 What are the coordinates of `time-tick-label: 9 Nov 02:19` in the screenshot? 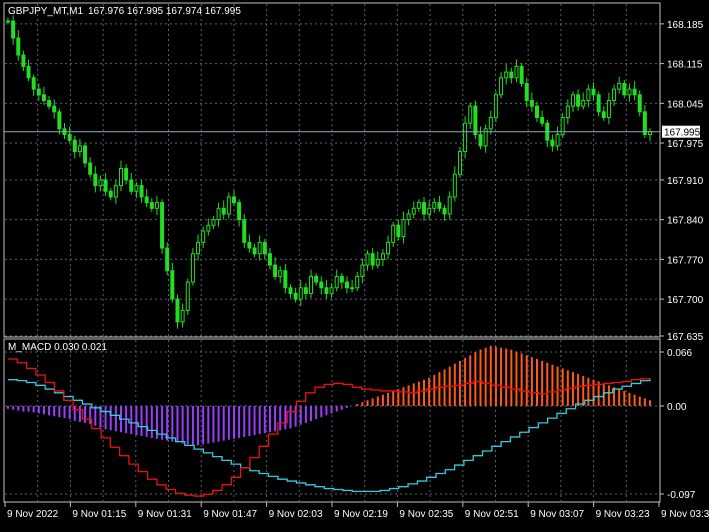 It's located at (361, 514).